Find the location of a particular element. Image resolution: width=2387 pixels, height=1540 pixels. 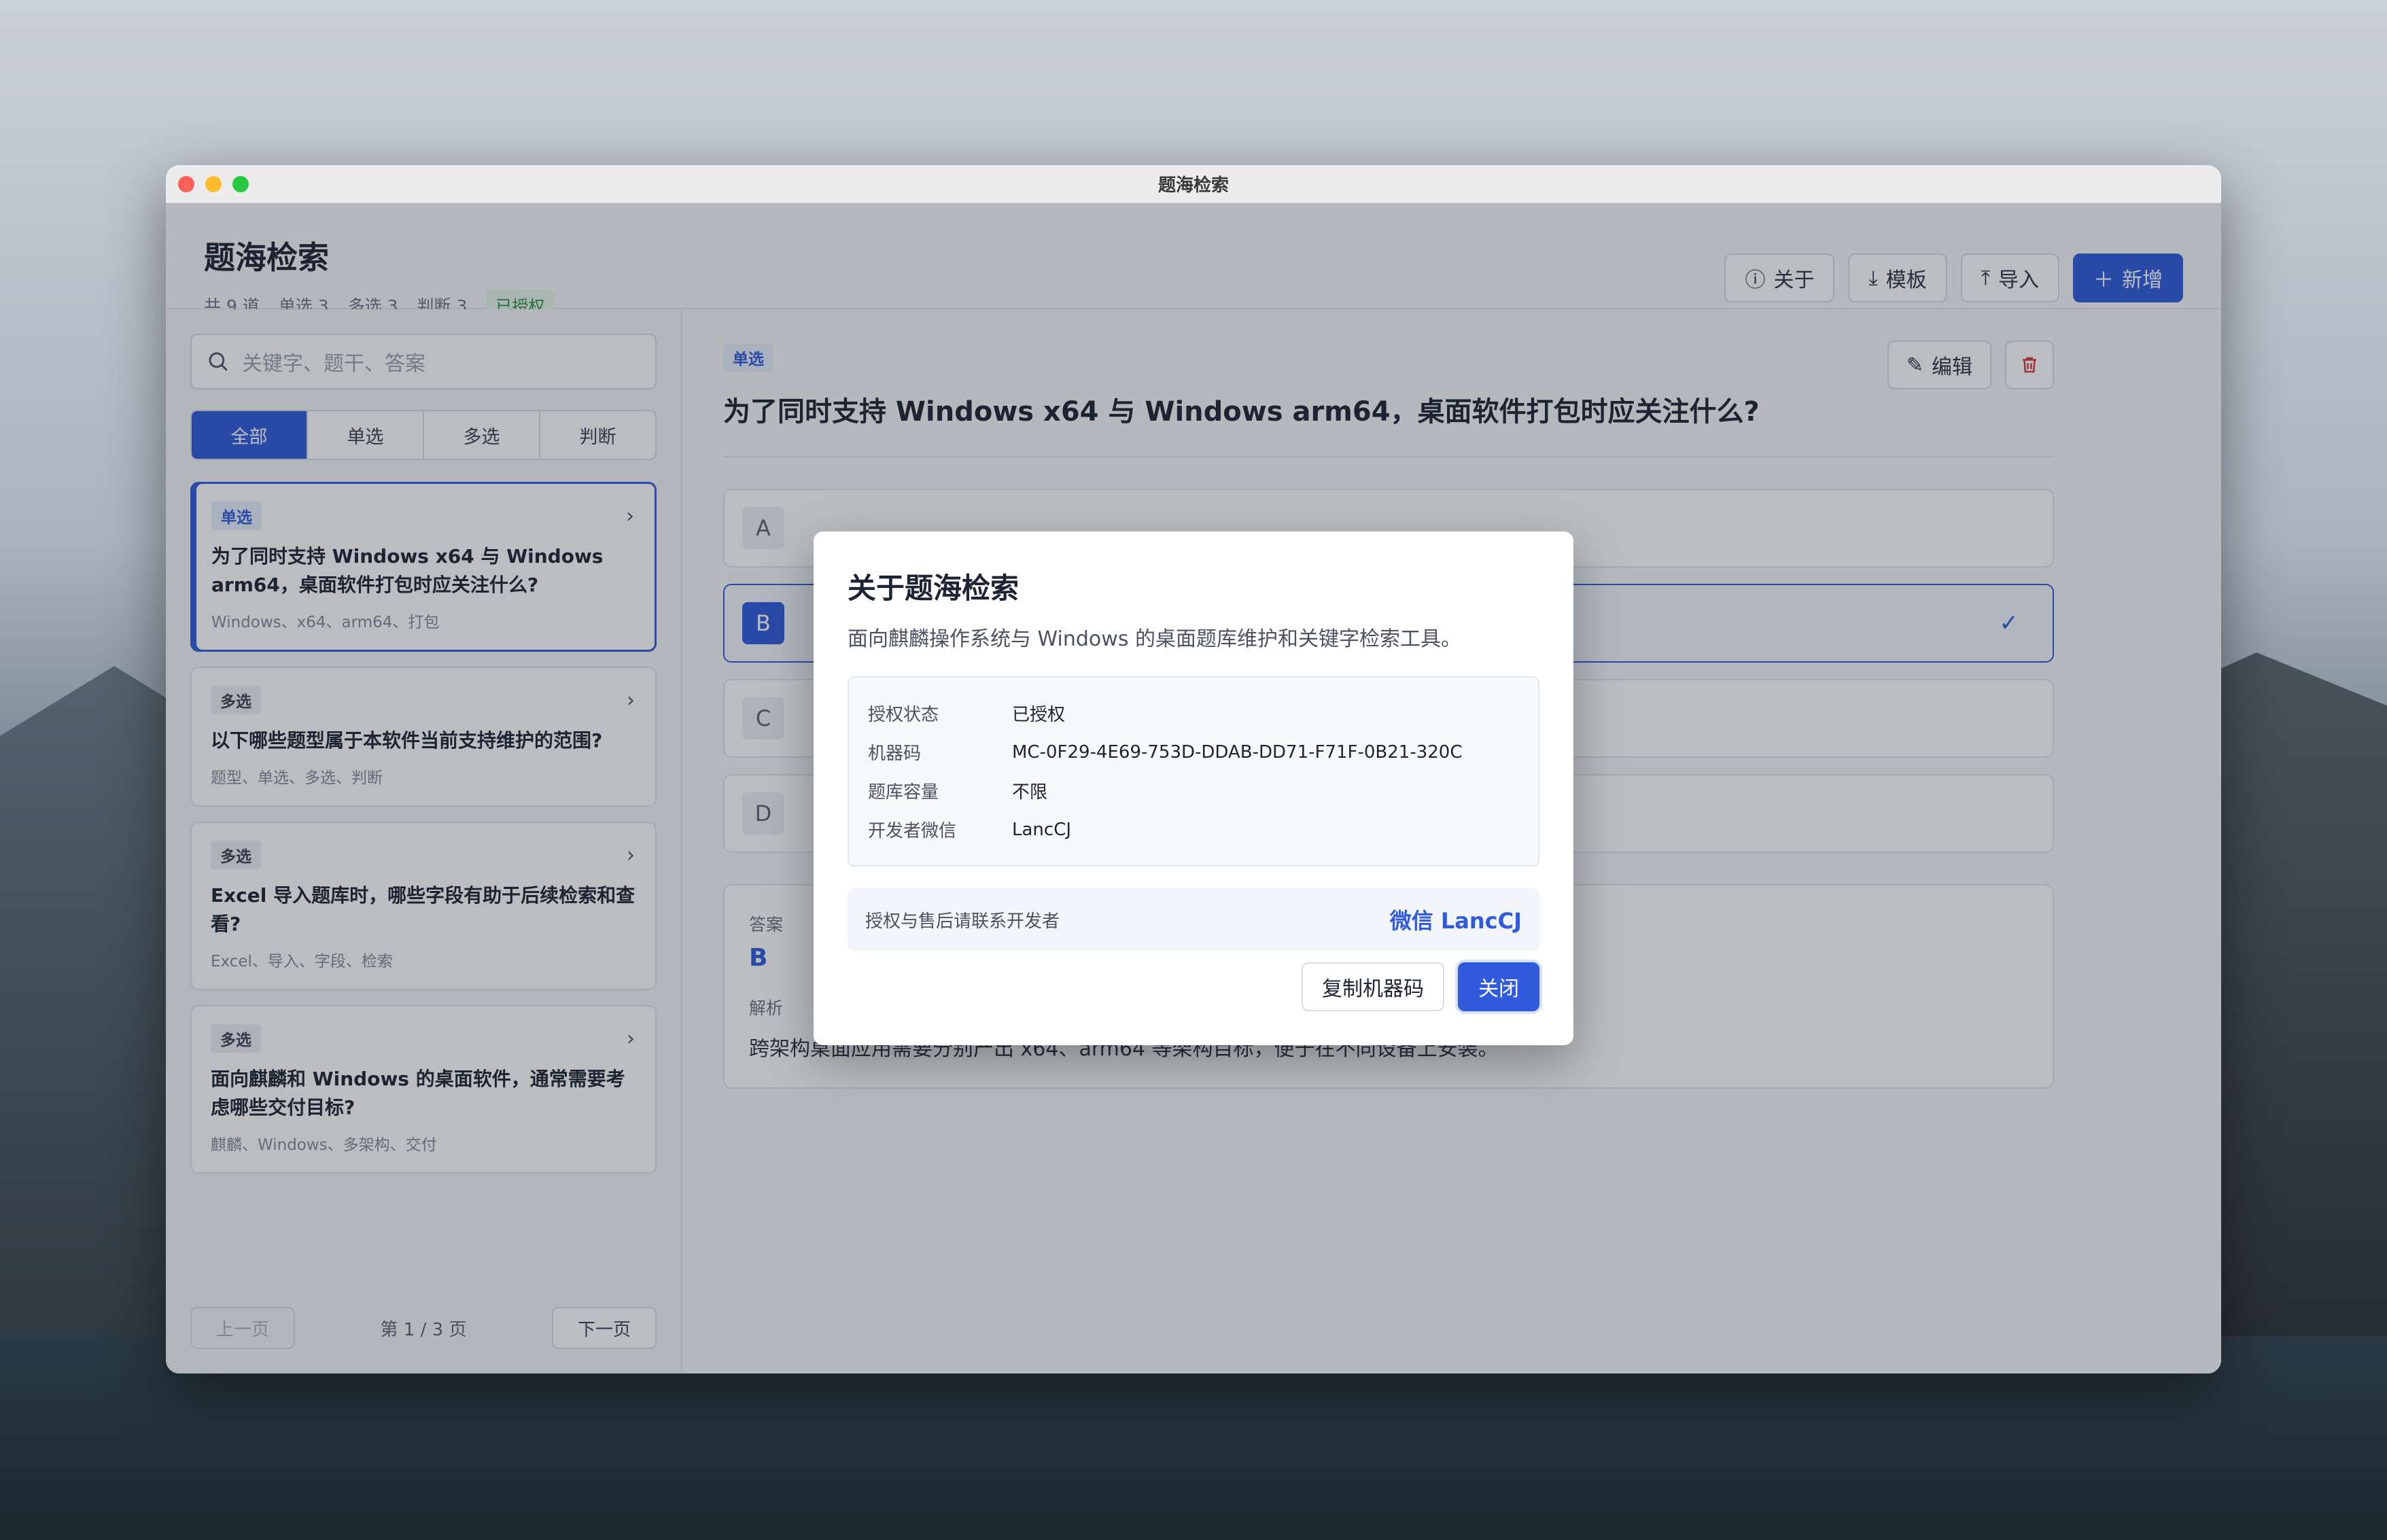

contact-text: 授权与售后请联系开发者 is located at coordinates (962, 921).